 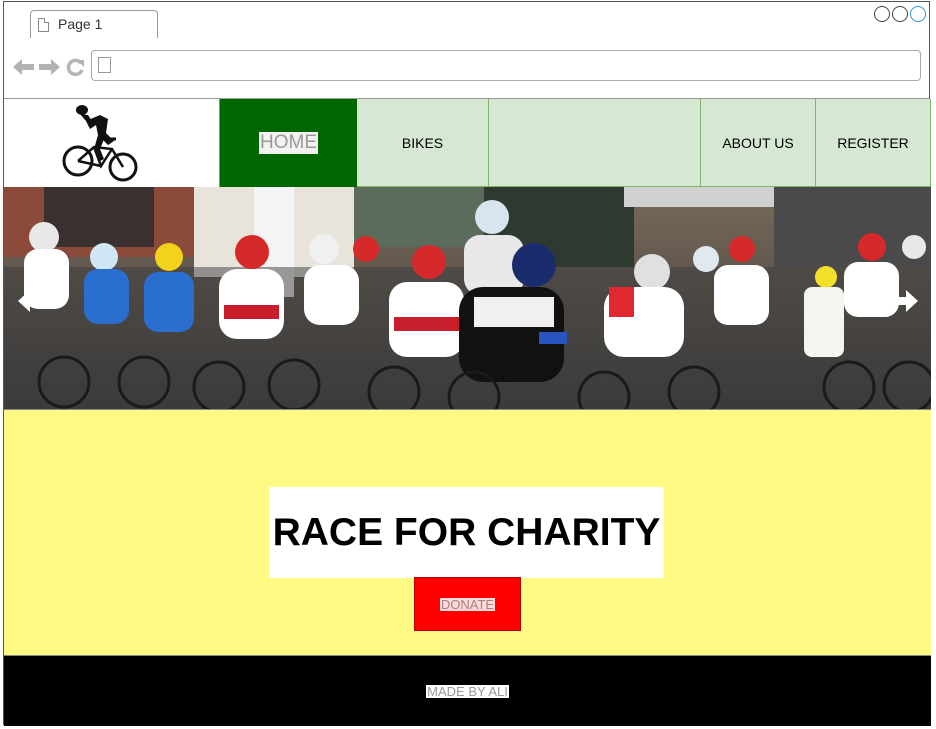 I want to click on nav-home-label: HOME, so click(x=288, y=143).